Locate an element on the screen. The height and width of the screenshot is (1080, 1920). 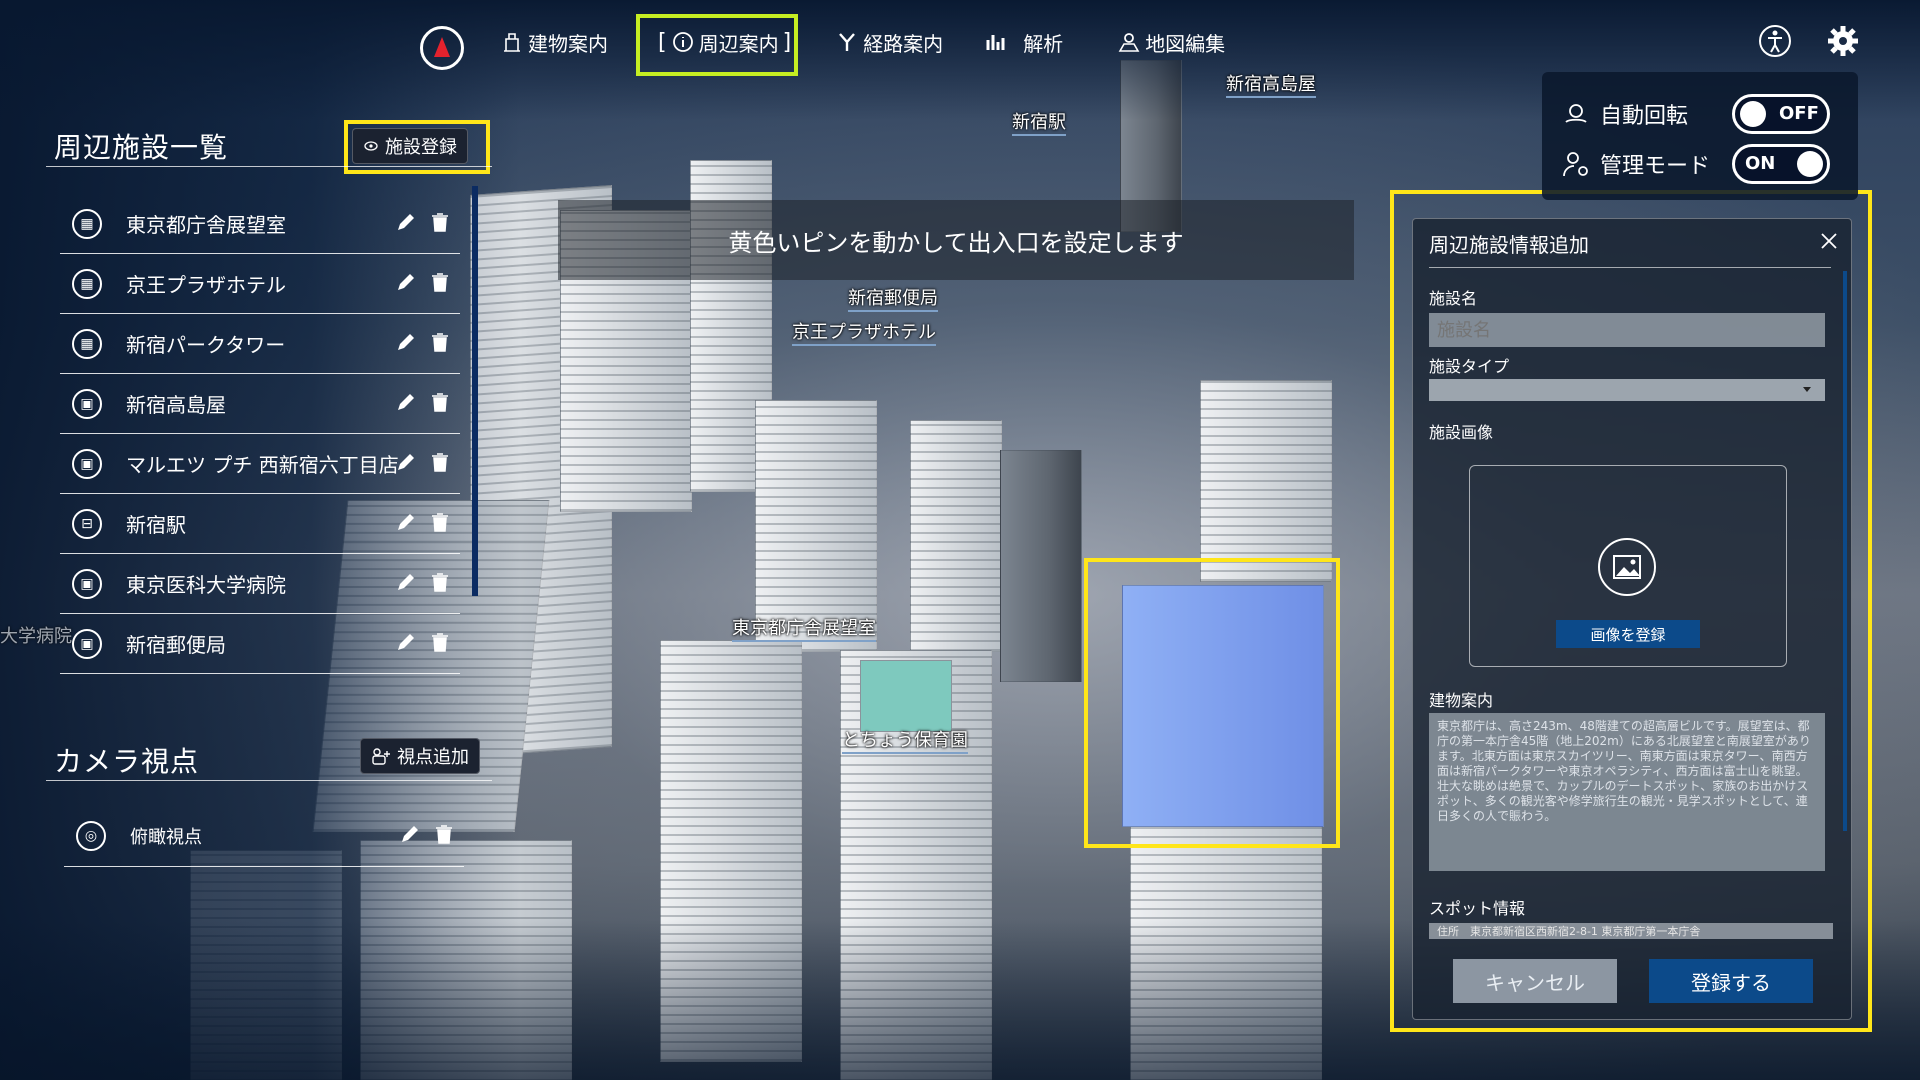
close-icon is located at coordinates (1829, 241).